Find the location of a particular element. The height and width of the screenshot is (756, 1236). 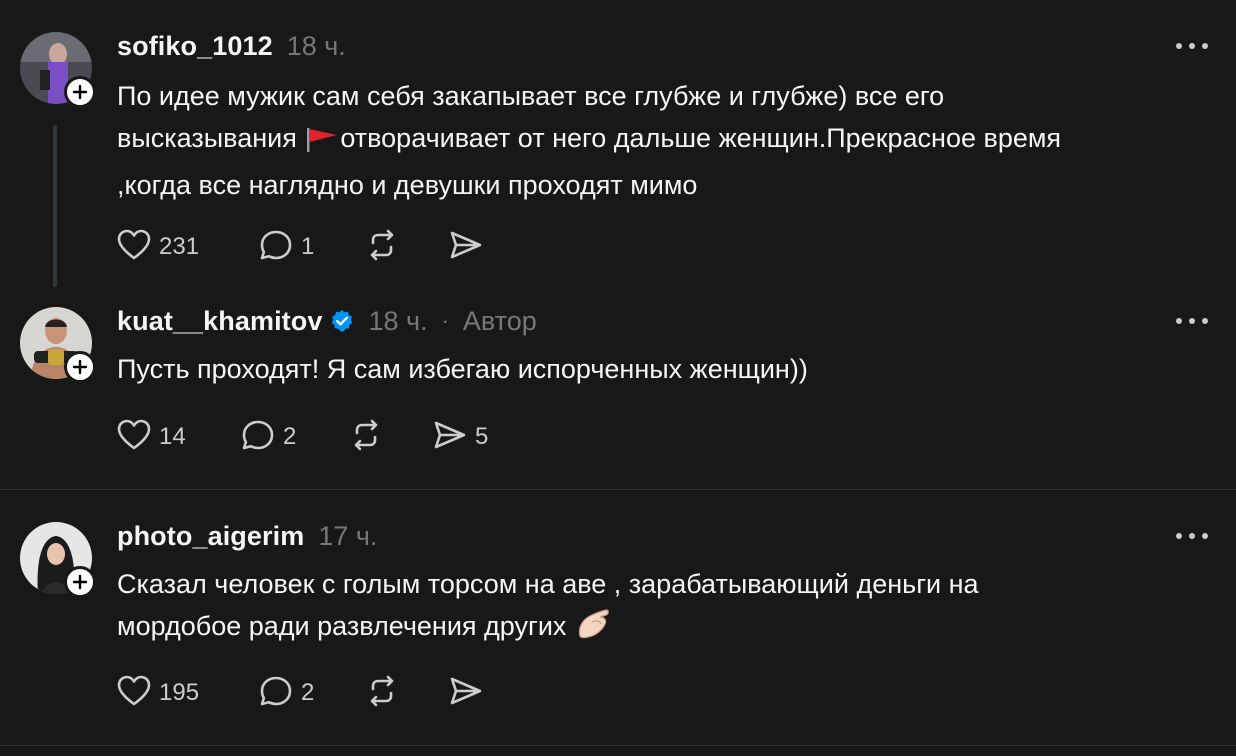

like-count: 195 is located at coordinates (179, 692).